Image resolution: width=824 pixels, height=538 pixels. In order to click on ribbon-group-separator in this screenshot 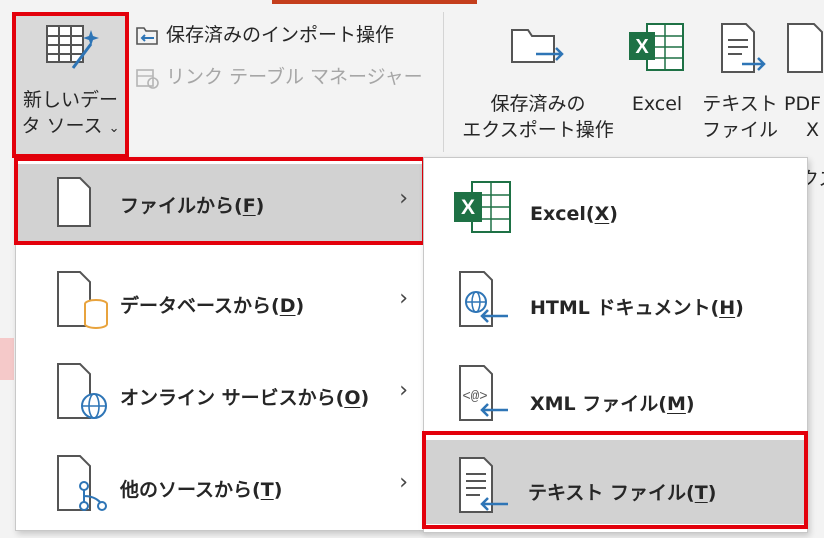, I will do `click(443, 82)`.